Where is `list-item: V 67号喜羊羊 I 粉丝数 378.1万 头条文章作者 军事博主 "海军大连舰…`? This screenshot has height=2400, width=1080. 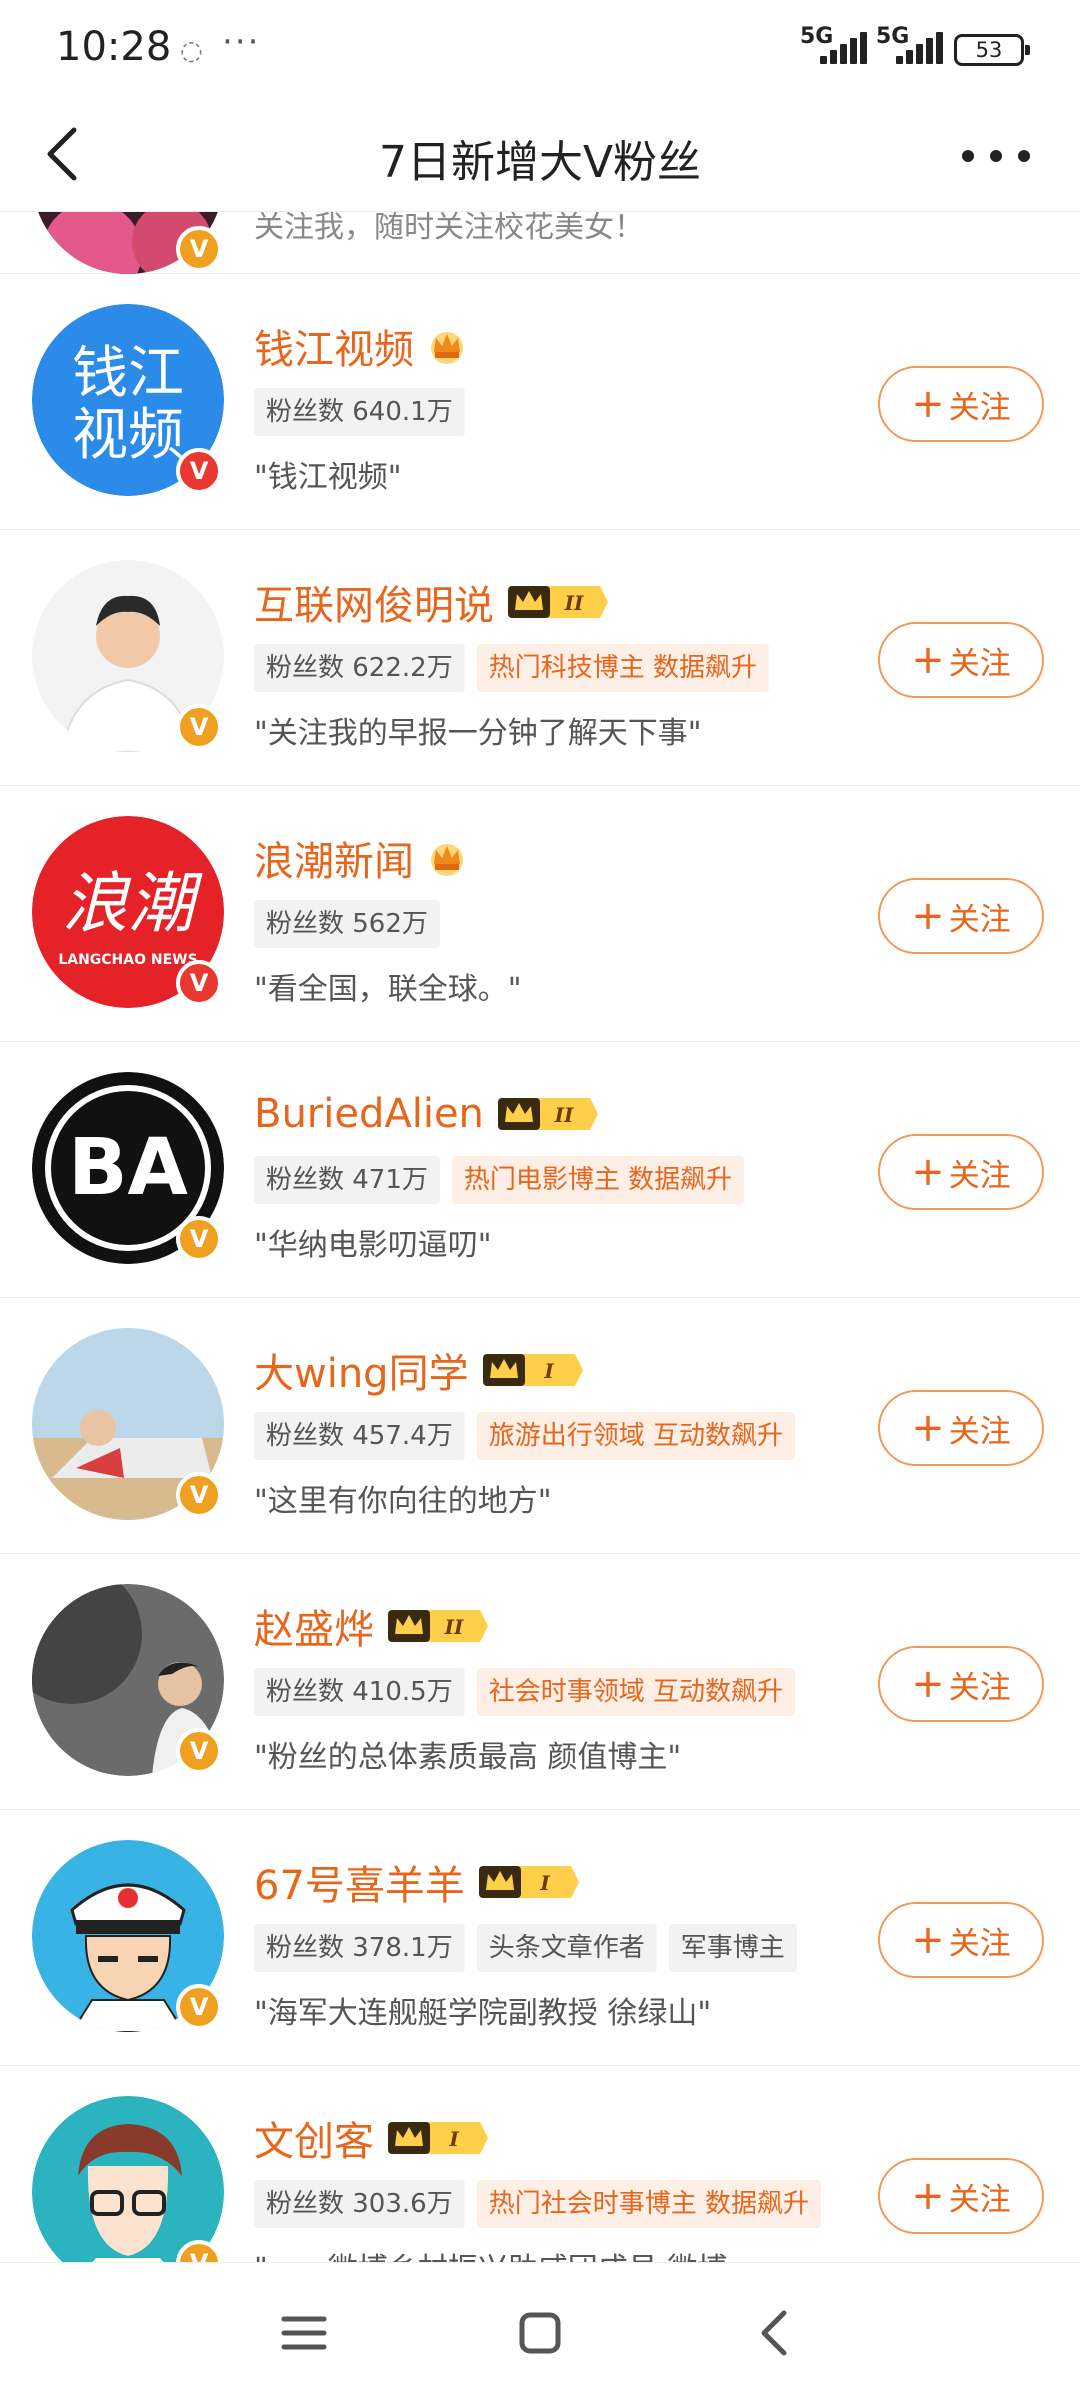 list-item: V 67号喜羊羊 I 粉丝数 378.1万 头条文章作者 军事博主 "海军大连舰… is located at coordinates (540, 1938).